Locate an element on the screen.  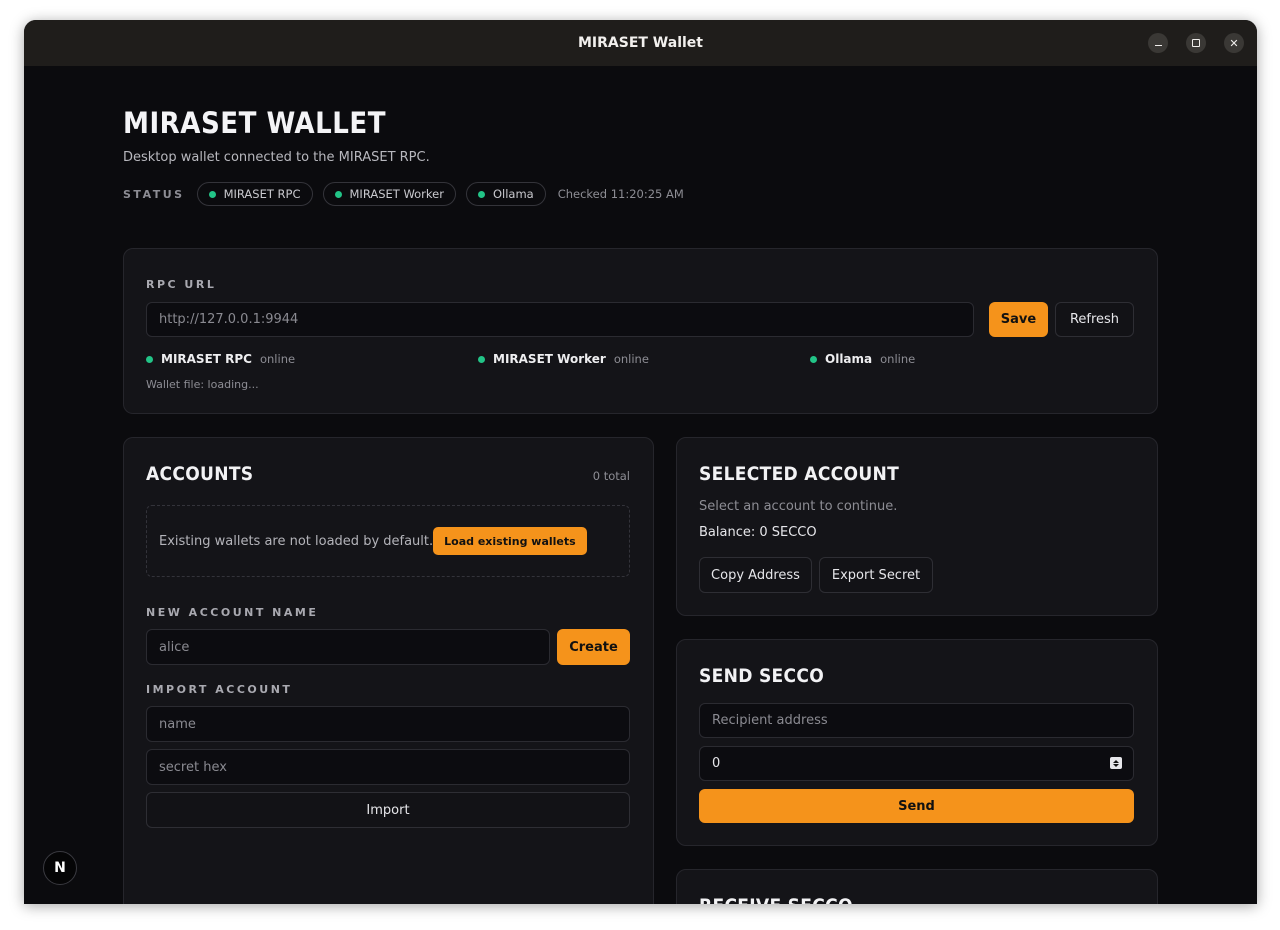
service-status-worker: MIRASET Worker online is located at coordinates (563, 359).